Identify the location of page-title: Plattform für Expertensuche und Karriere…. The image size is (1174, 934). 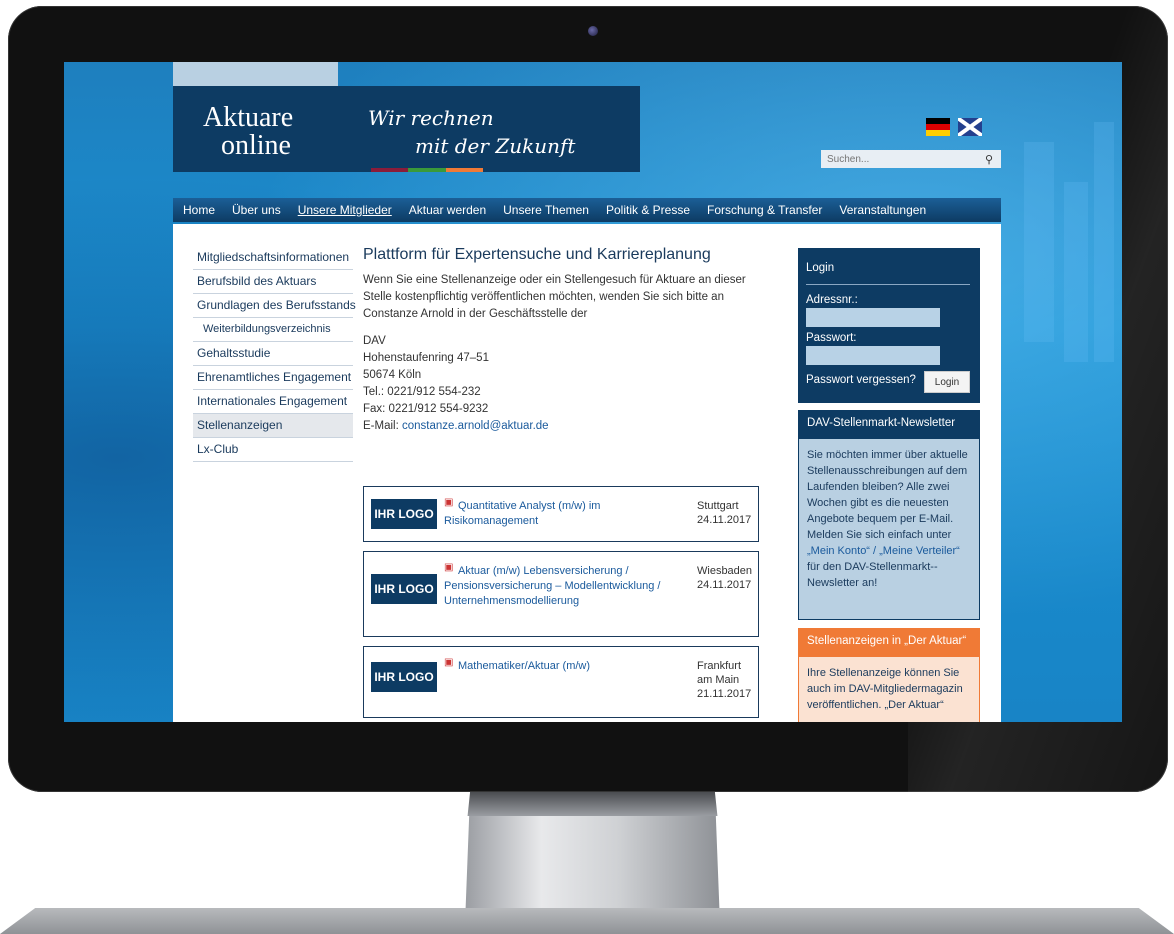
(537, 254).